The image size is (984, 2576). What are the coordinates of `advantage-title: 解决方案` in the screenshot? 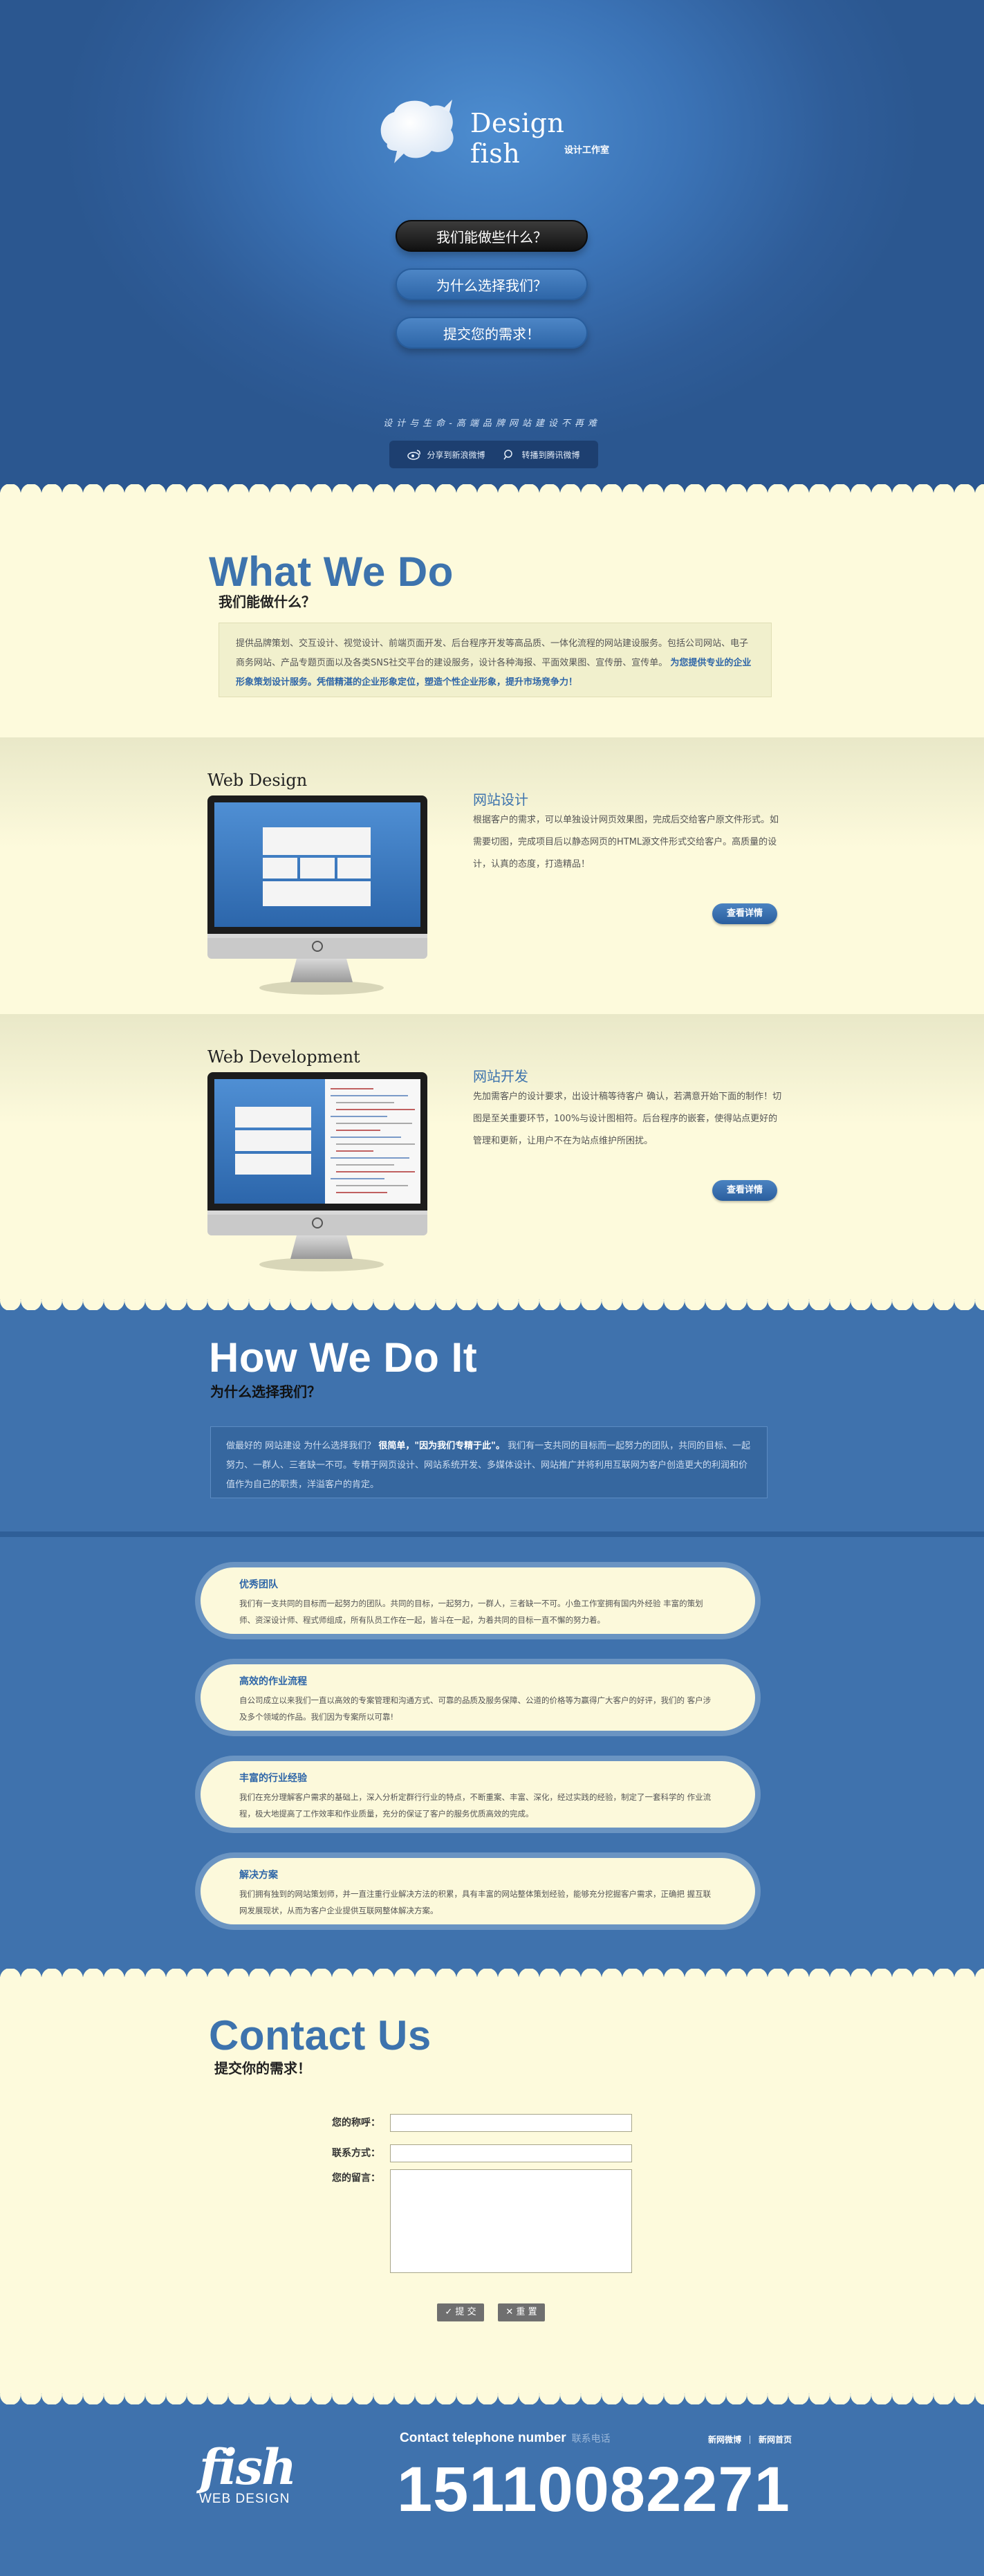 It's located at (258, 1875).